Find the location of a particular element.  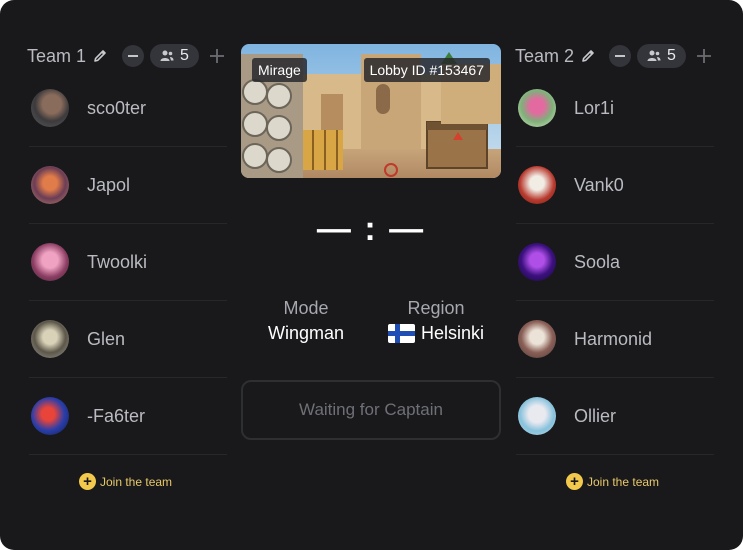

mode-label: Mode is located at coordinates (306, 308).